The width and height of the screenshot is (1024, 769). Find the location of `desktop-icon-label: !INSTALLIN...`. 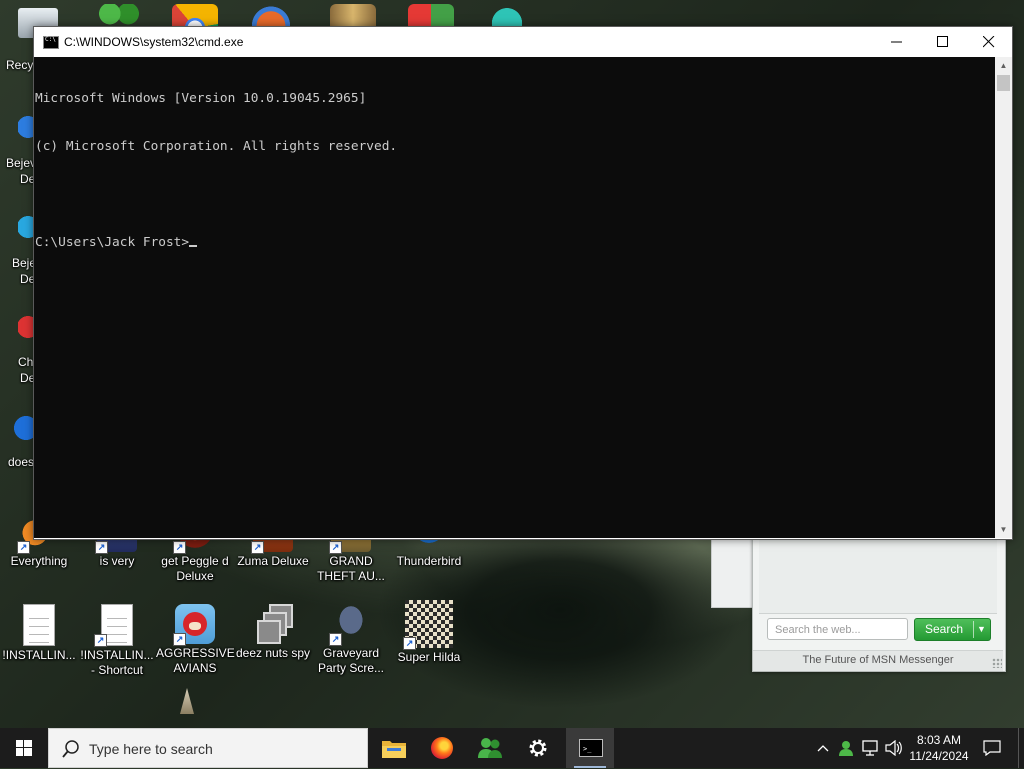

desktop-icon-label: !INSTALLIN... is located at coordinates (39, 655).